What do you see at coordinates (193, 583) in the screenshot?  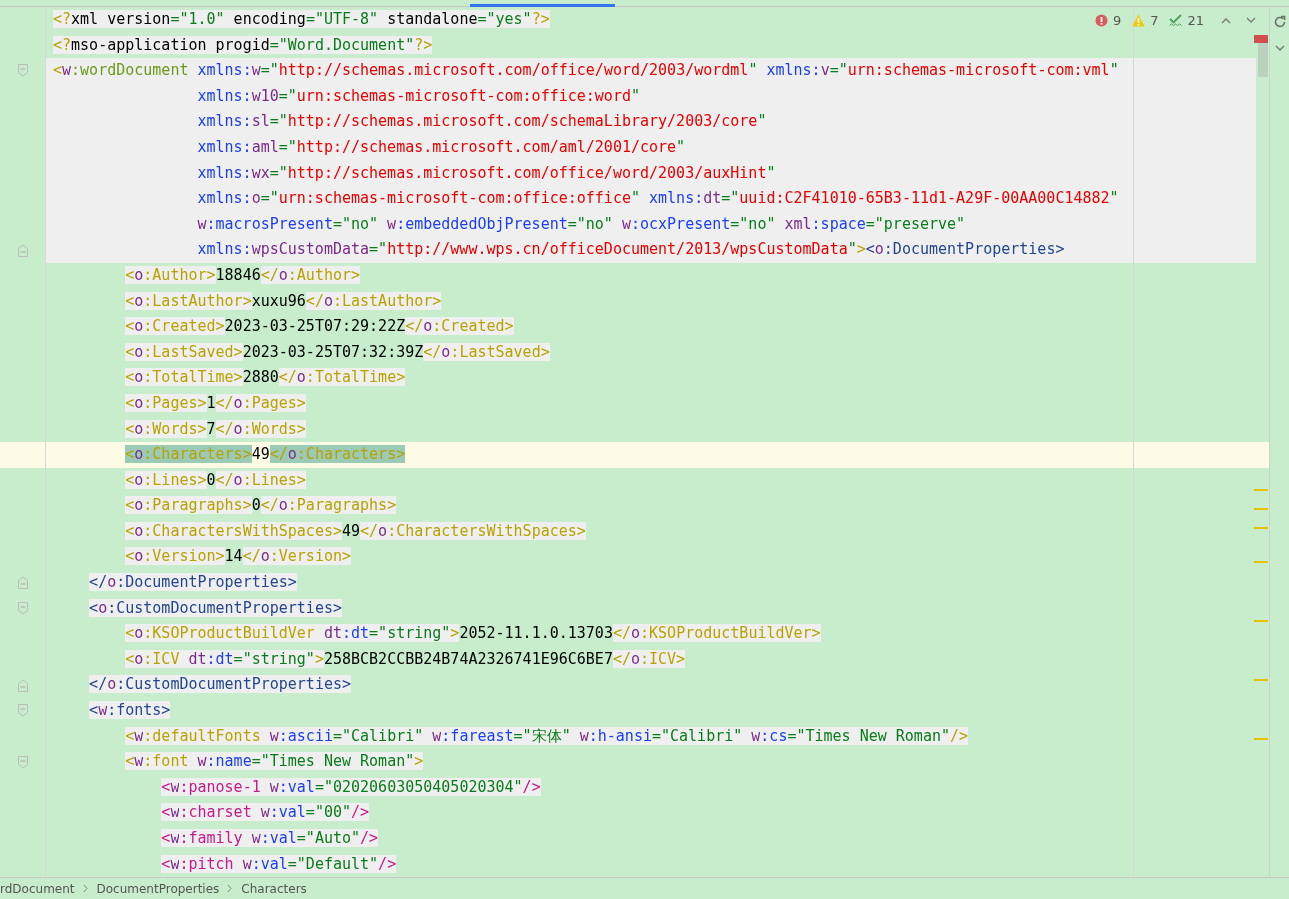 I see `code-line: </o:DocumentProperties>` at bounding box center [193, 583].